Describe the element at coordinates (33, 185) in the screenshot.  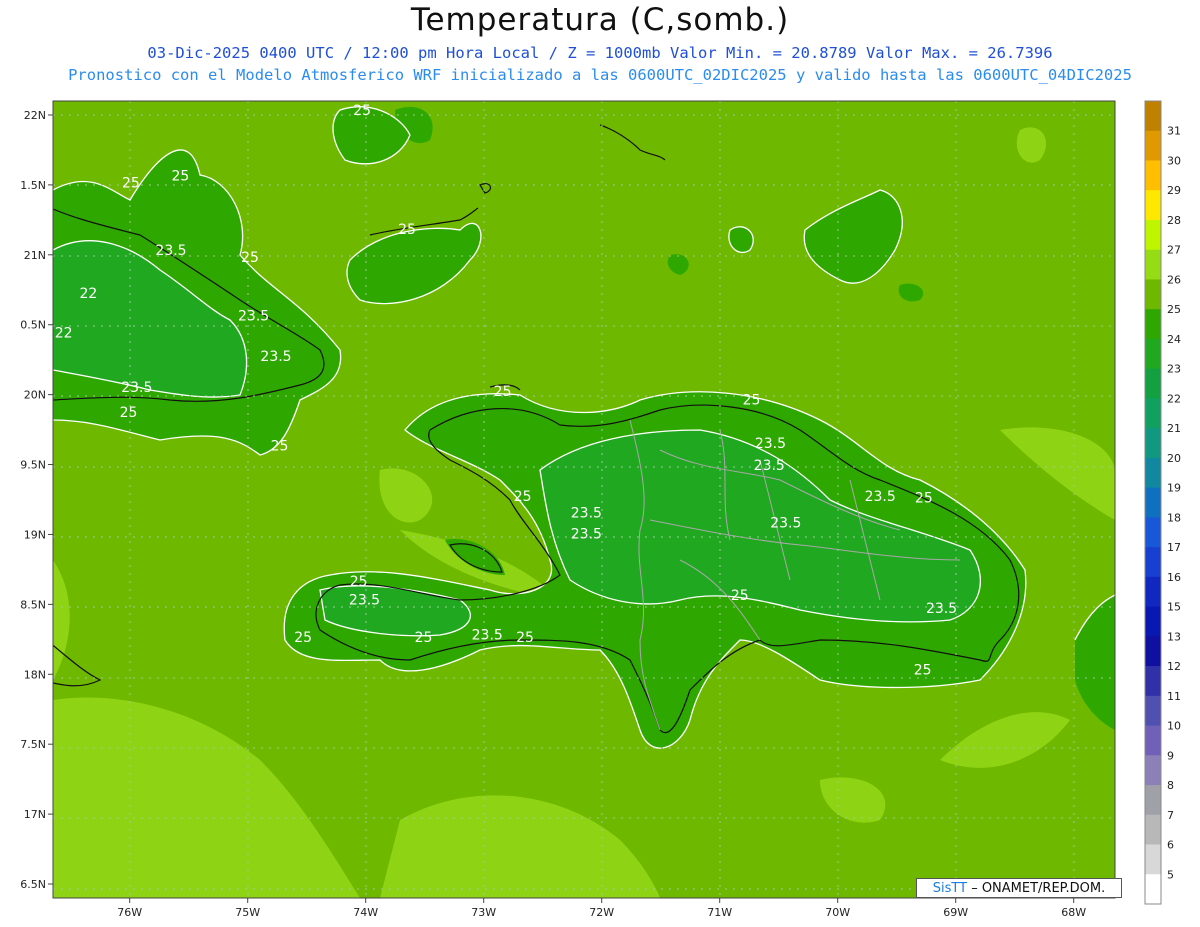
I see `lat-tick-label: 1.5N` at that location.